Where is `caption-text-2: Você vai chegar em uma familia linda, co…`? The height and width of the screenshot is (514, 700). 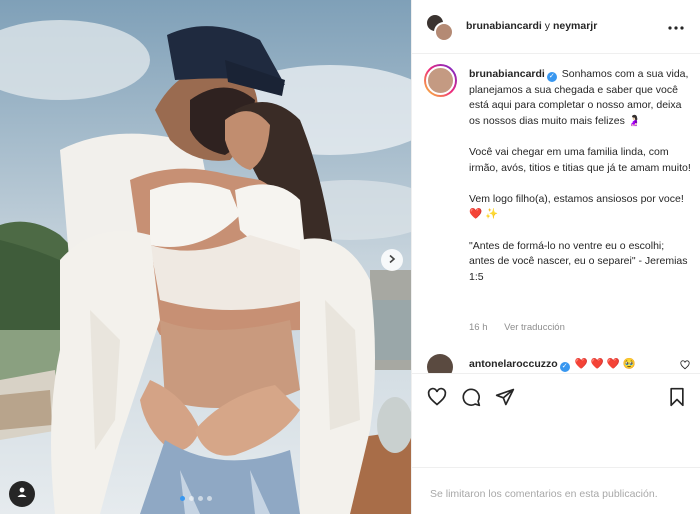
caption-text-2: Você vai chegar em uma familia linda, co… is located at coordinates (580, 159).